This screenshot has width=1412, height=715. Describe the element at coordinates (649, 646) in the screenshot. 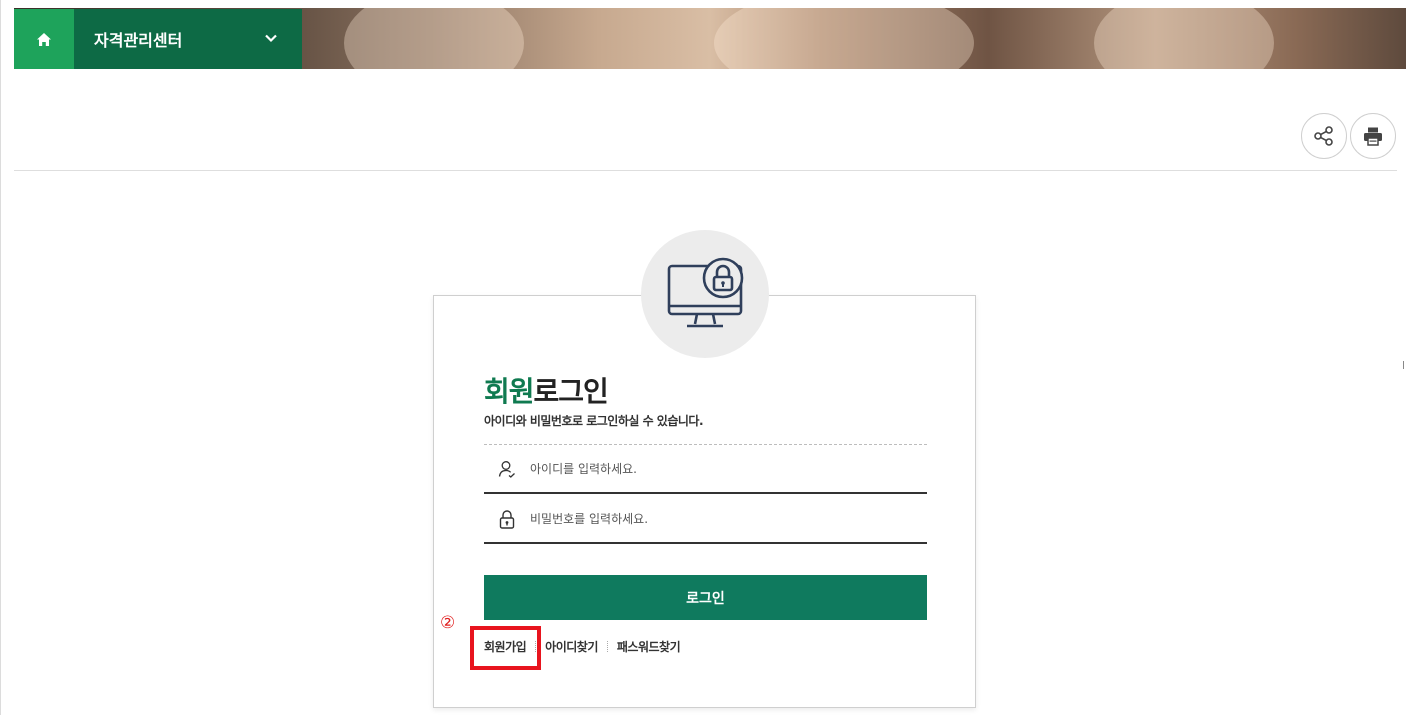

I see `find-password-link: 패스워드찾기` at that location.